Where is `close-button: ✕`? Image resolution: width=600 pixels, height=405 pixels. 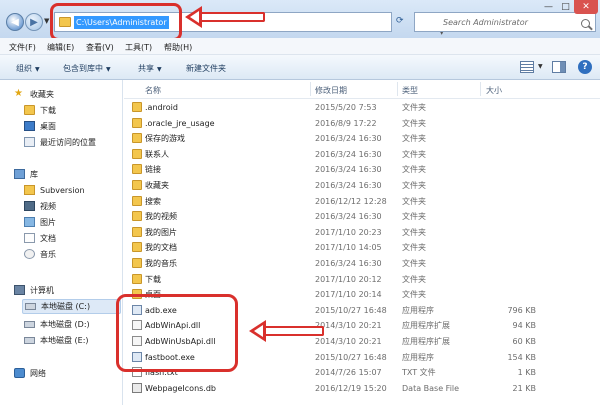 close-button: ✕ is located at coordinates (586, 7).